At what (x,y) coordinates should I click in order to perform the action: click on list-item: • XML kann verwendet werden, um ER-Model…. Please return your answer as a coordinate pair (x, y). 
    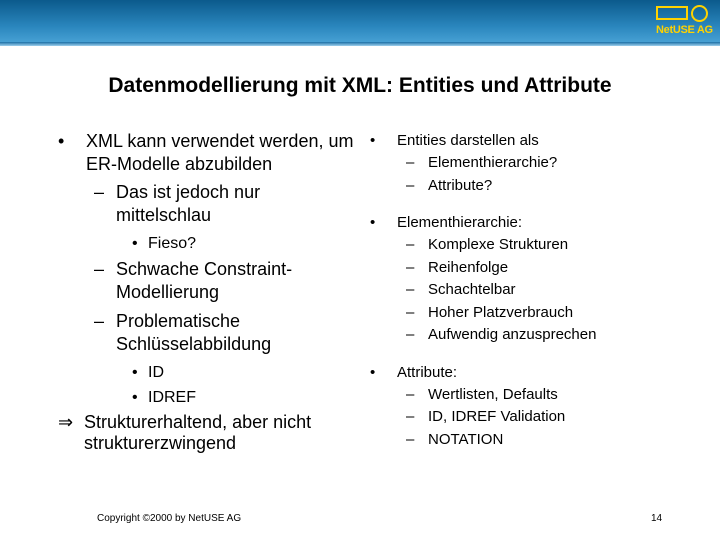
    Looking at the image, I should click on (208, 153).